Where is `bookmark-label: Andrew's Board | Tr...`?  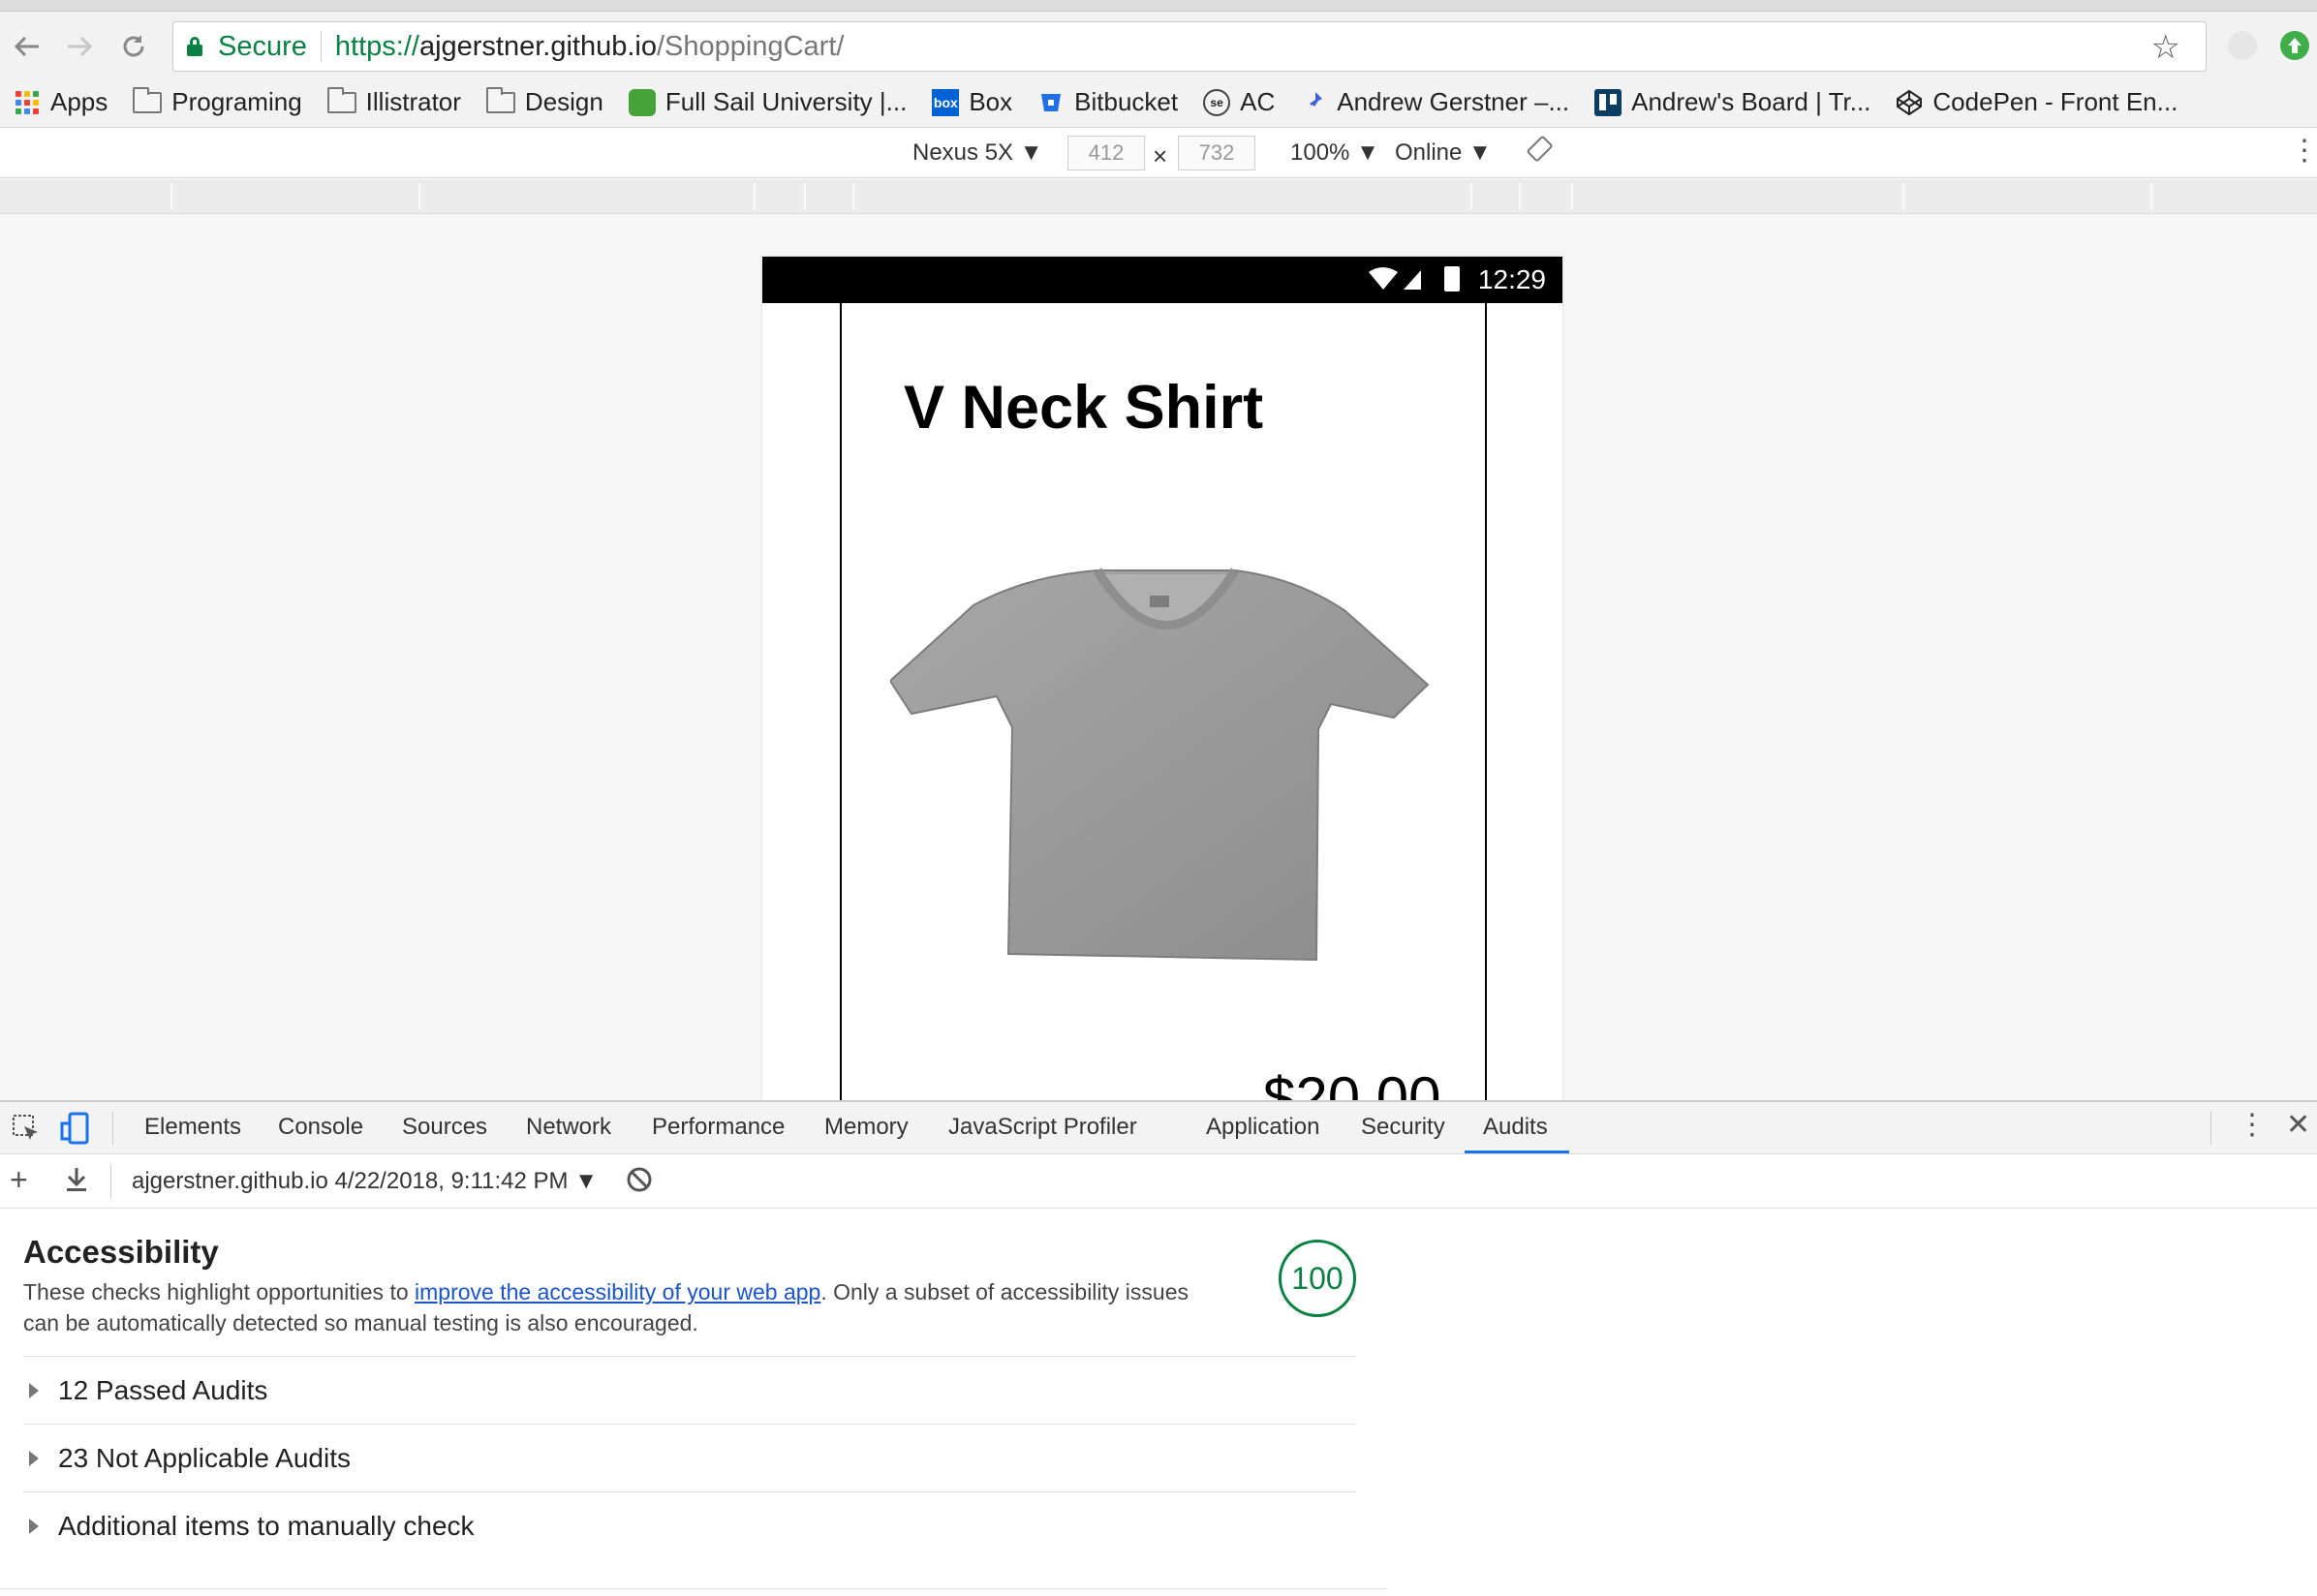 bookmark-label: Andrew's Board | Tr... is located at coordinates (1751, 101).